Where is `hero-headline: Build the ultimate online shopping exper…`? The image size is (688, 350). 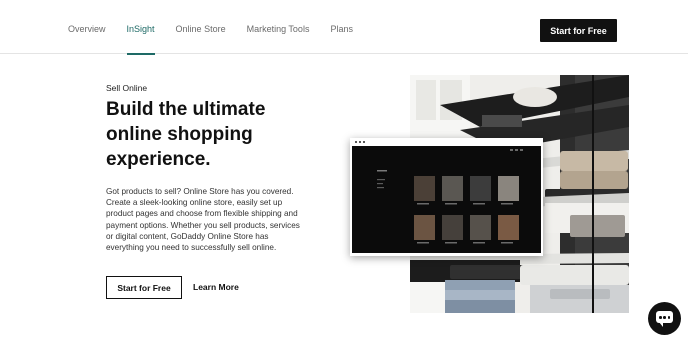
hero-headline: Build the ultimate online shopping exper… is located at coordinates (186, 134).